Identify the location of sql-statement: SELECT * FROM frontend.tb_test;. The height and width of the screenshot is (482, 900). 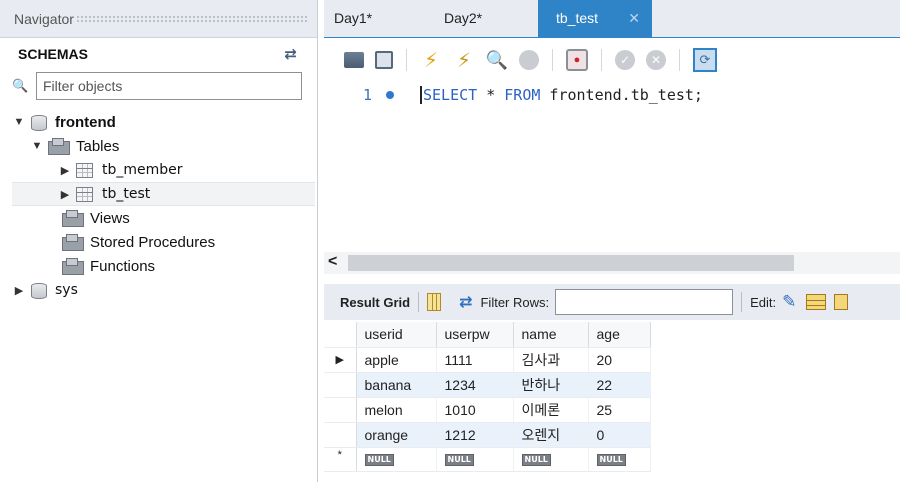
(561, 95).